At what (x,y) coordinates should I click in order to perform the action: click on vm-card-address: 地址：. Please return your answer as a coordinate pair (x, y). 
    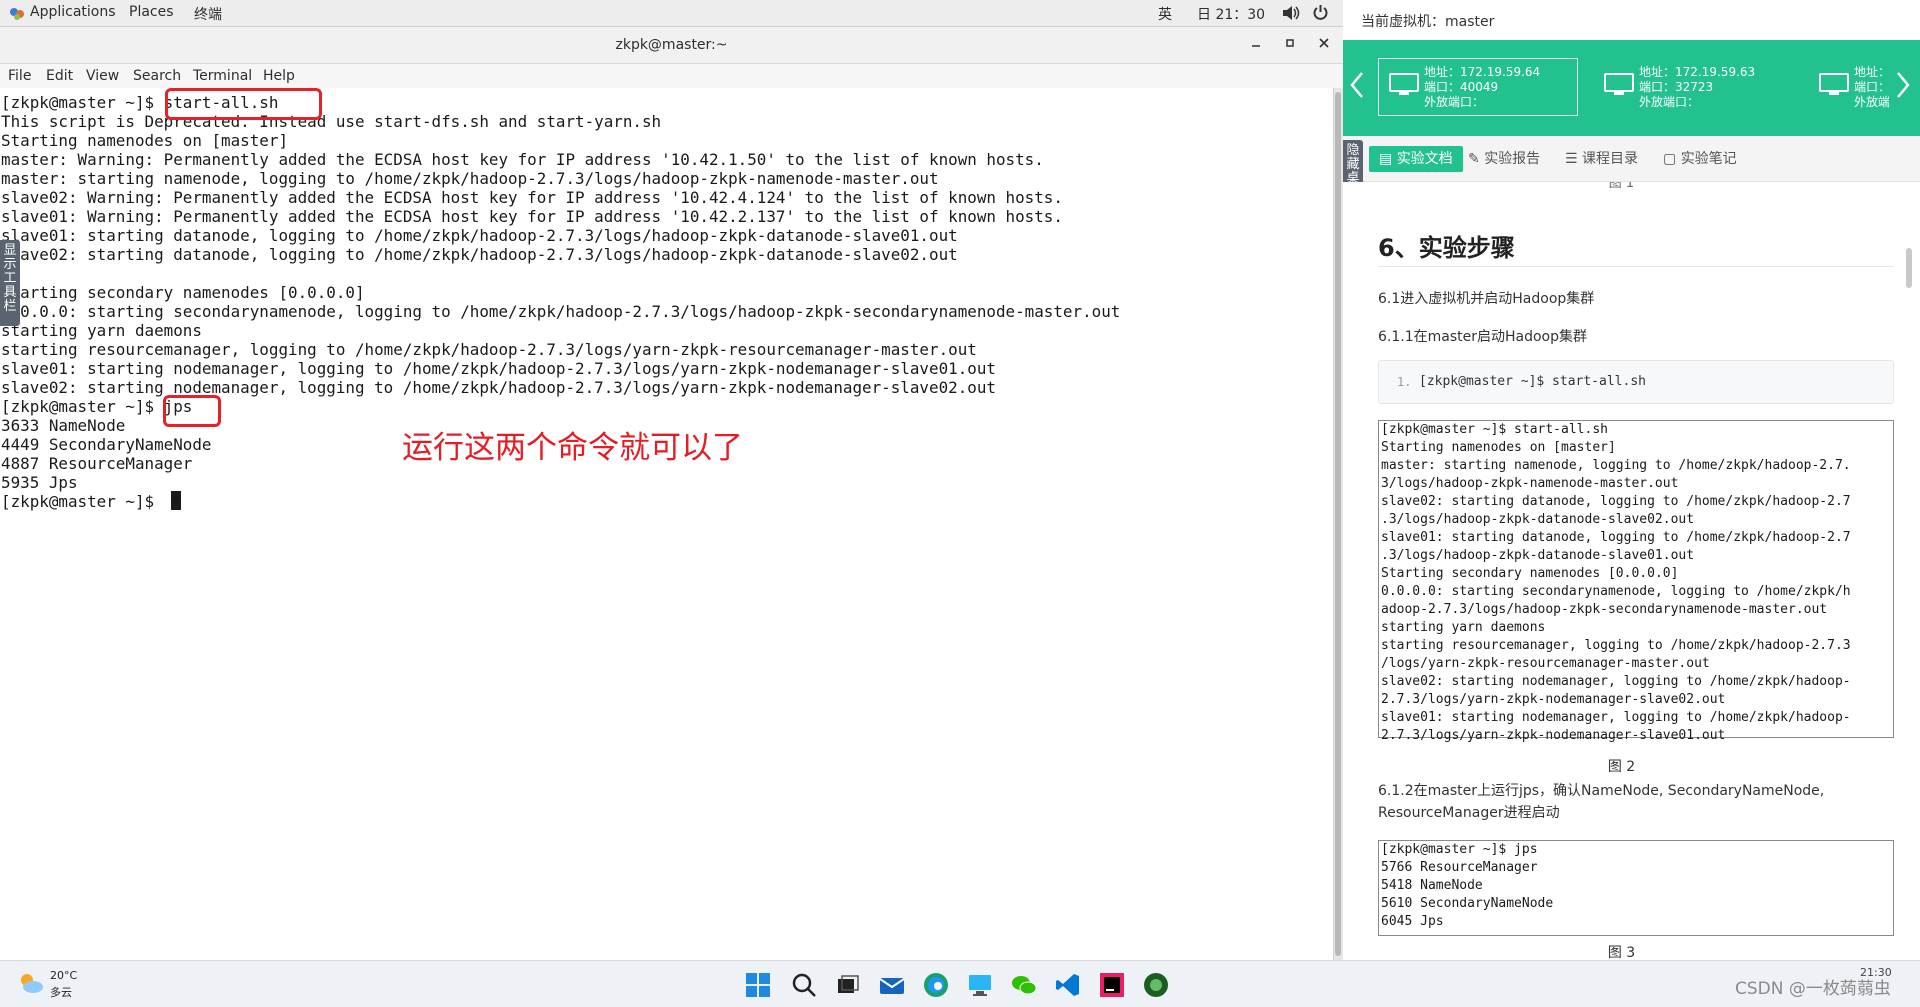
    Looking at the image, I should click on (1872, 72).